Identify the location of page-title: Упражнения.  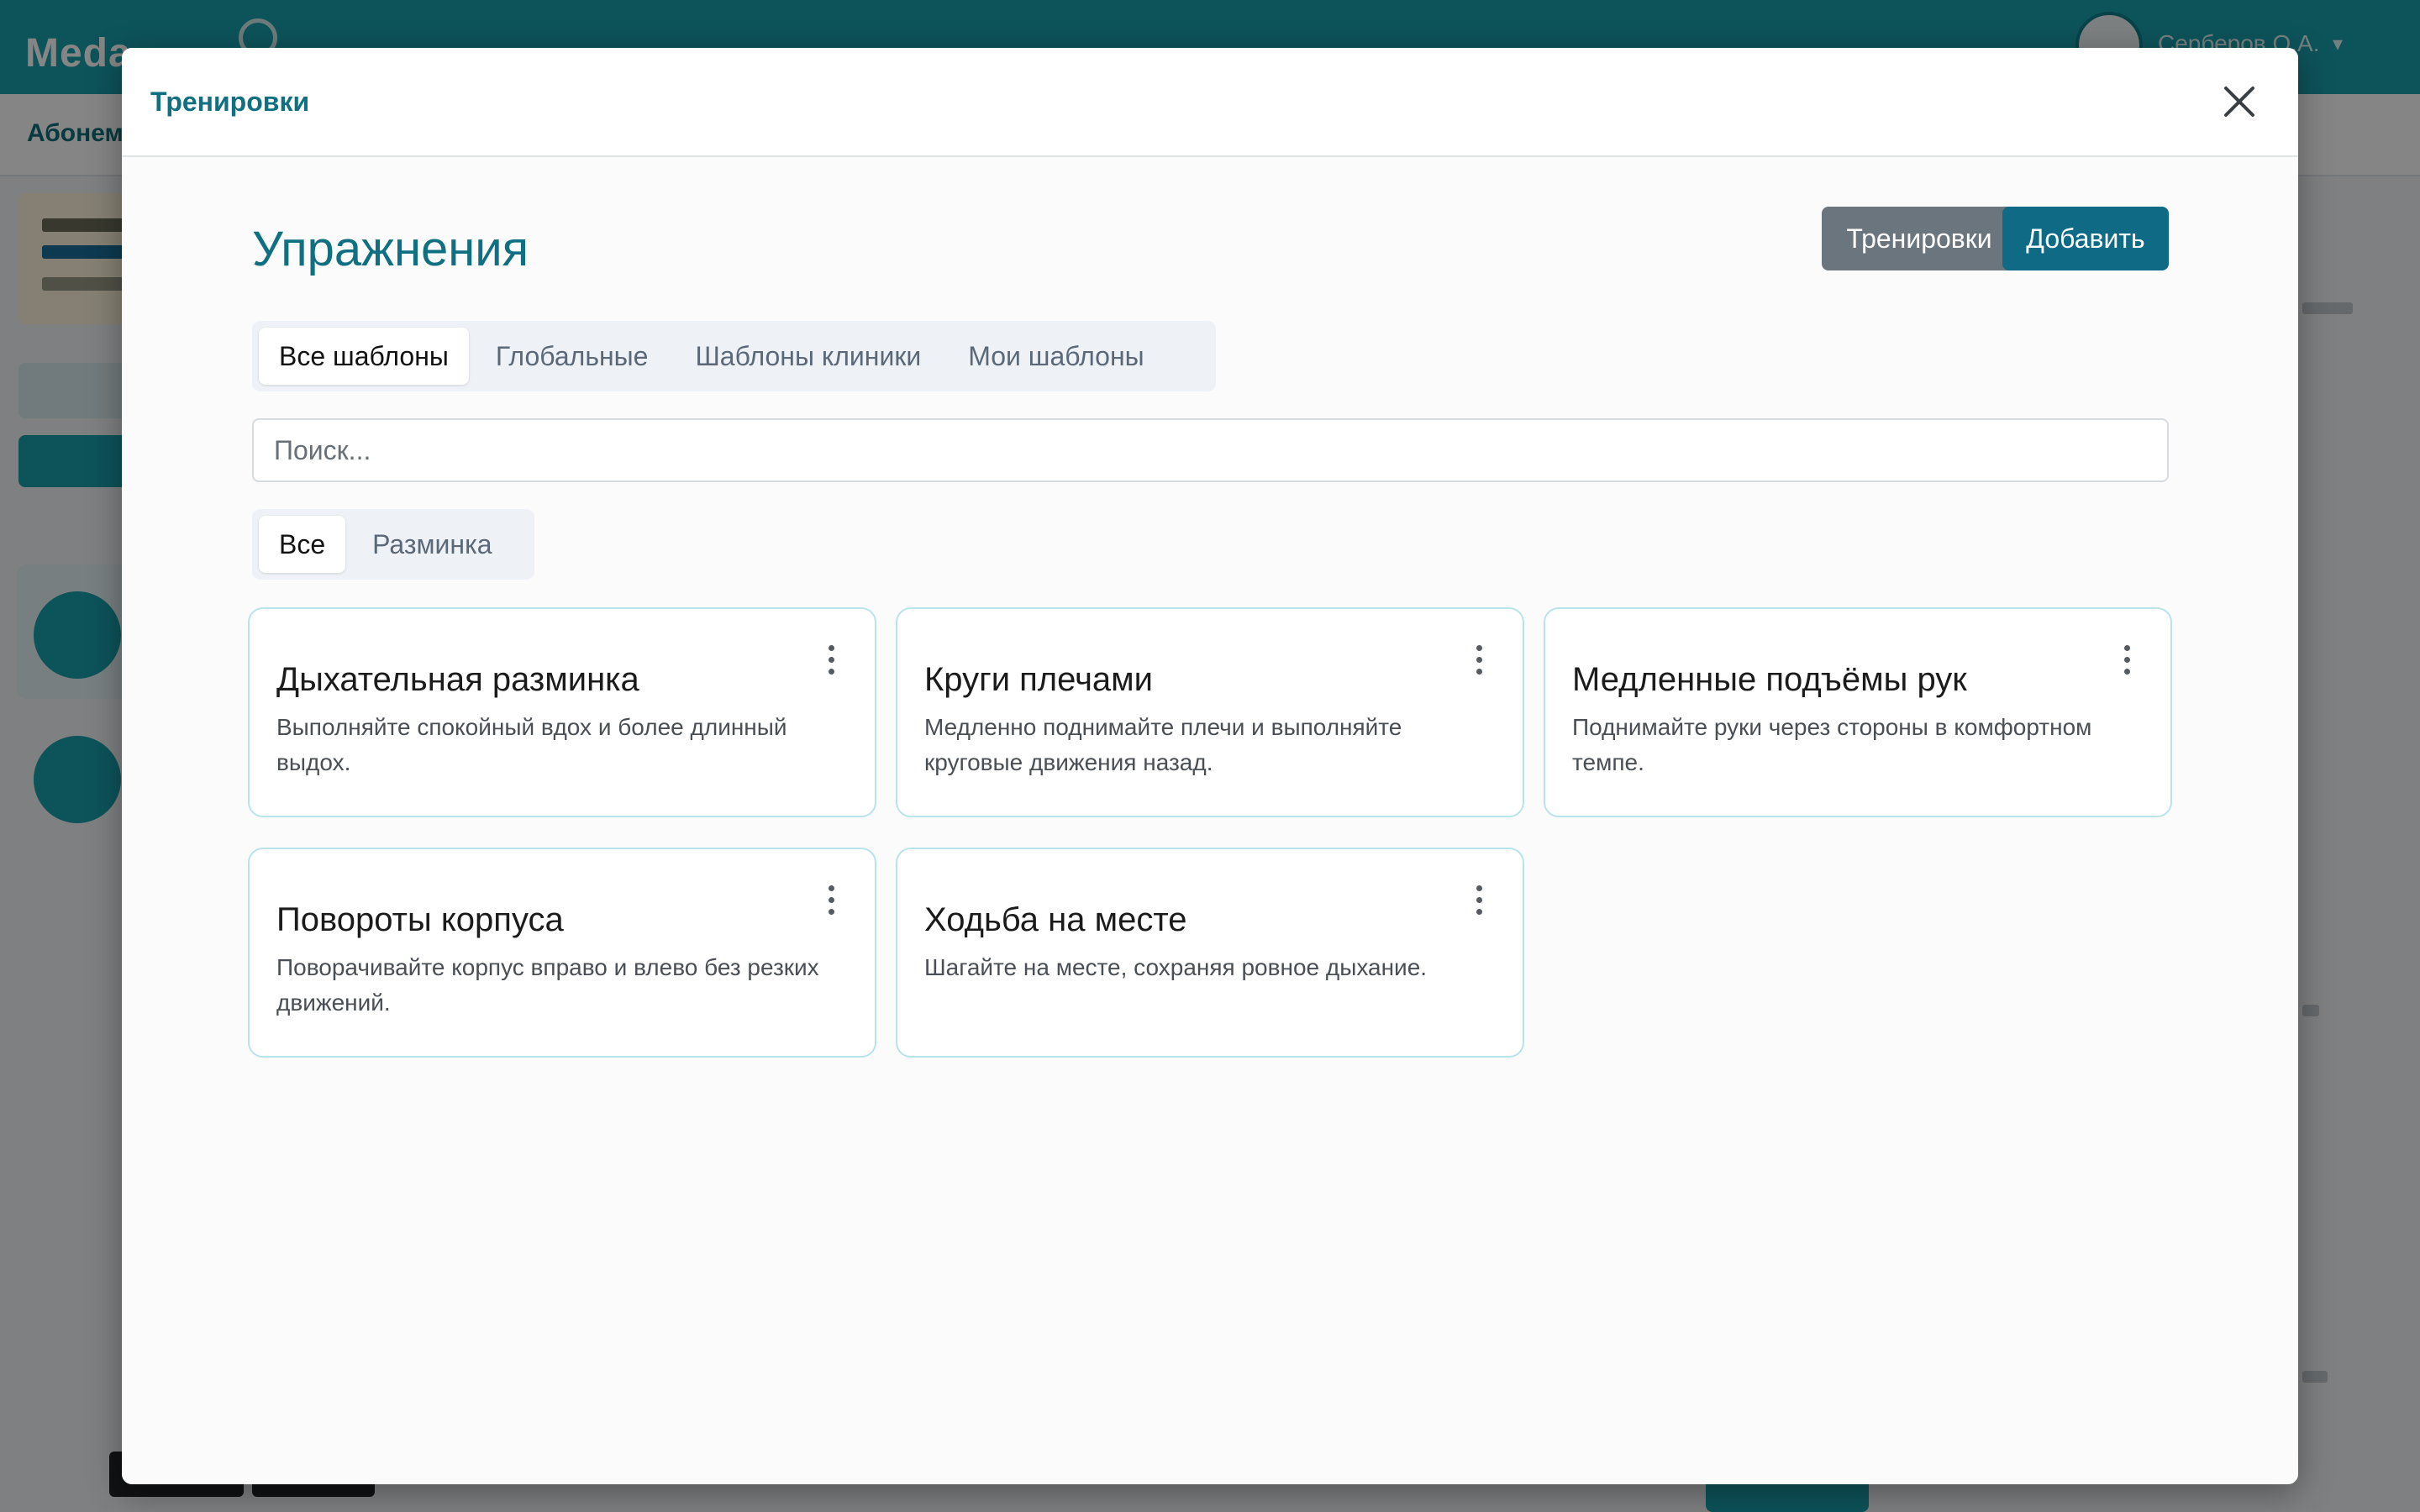
(390, 249).